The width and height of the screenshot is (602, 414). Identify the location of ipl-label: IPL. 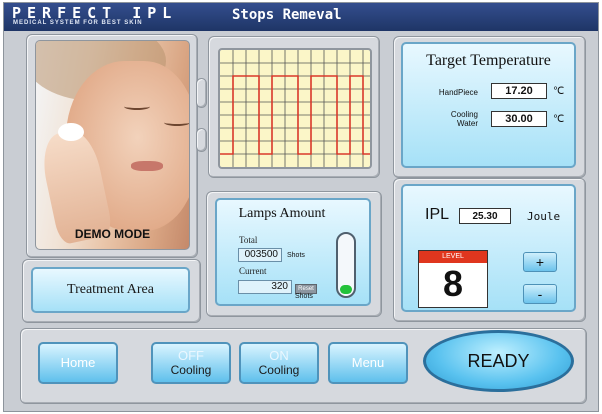
(437, 214).